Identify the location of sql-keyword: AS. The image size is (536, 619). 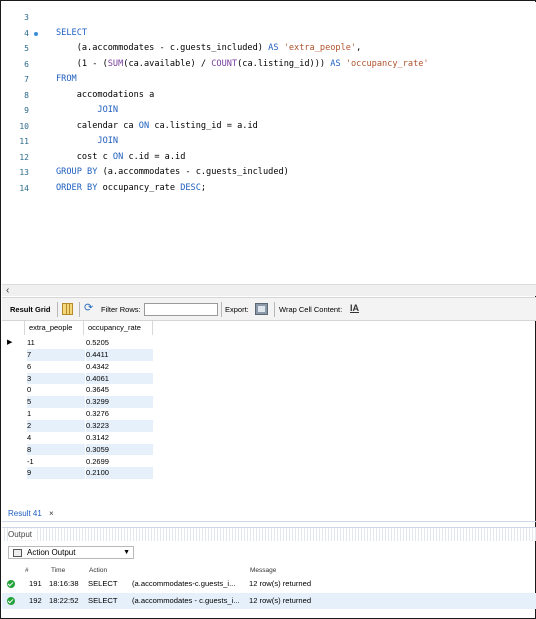
(273, 48).